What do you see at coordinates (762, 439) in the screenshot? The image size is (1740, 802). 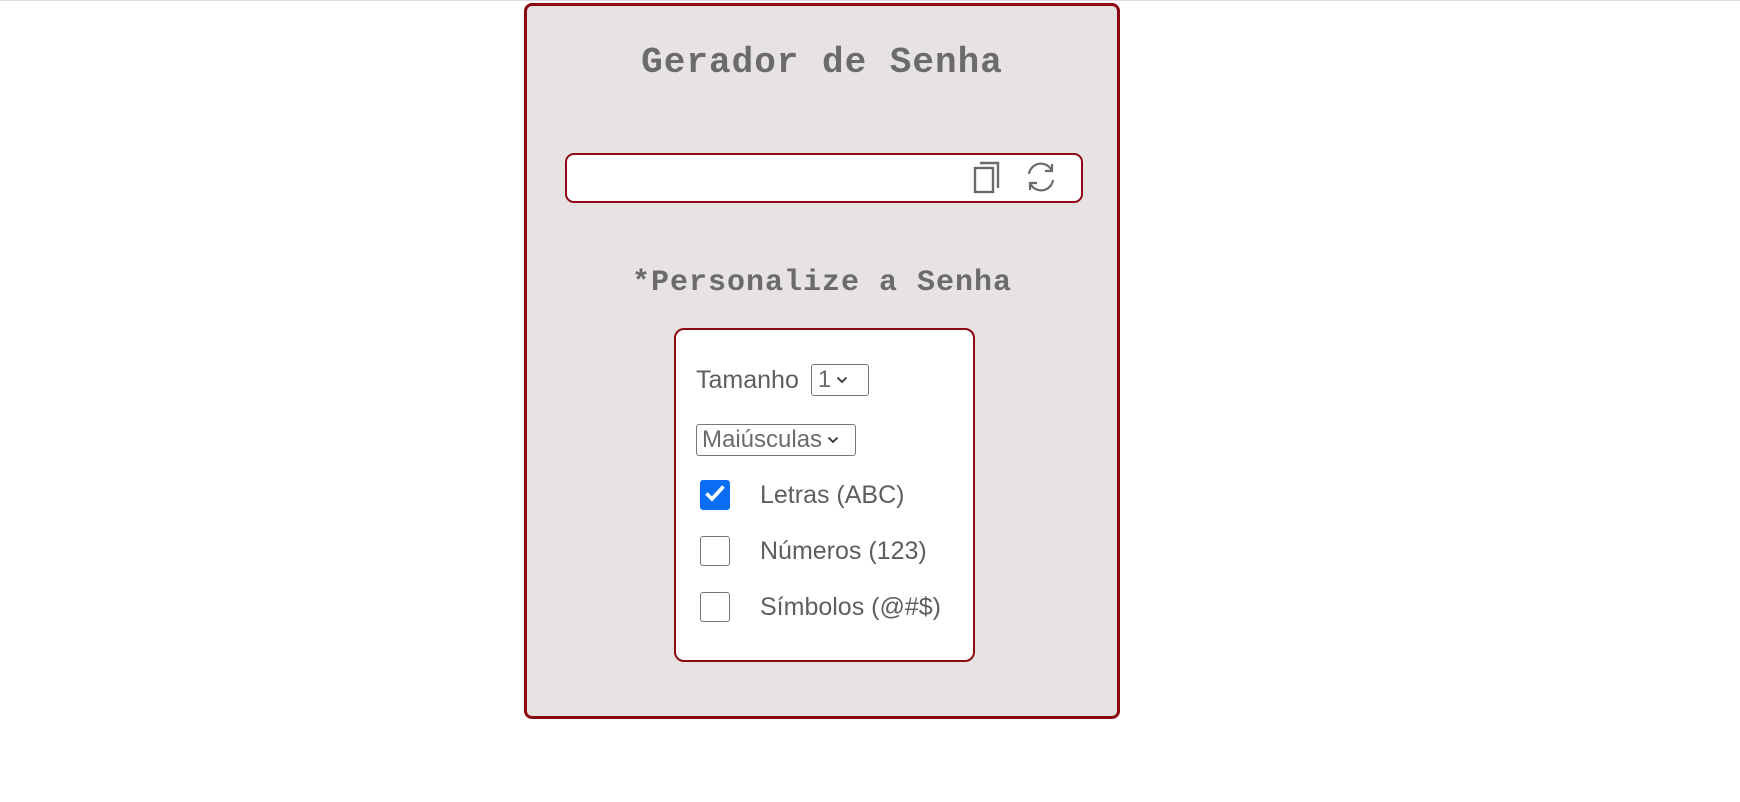 I see `case-select-value: Maiúsculas` at bounding box center [762, 439].